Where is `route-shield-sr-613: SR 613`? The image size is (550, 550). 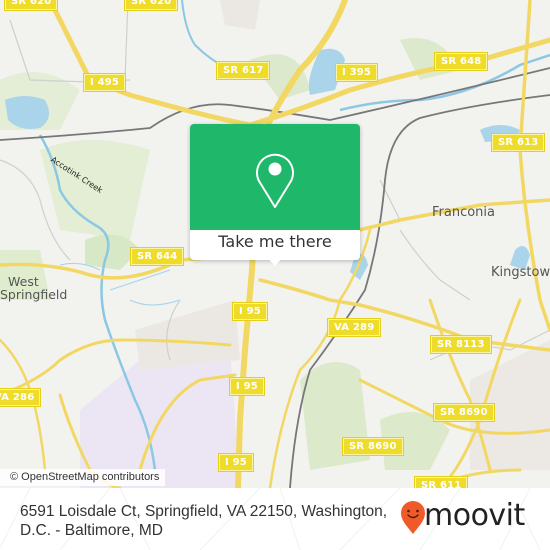
route-shield-sr-613: SR 613 is located at coordinates (518, 142).